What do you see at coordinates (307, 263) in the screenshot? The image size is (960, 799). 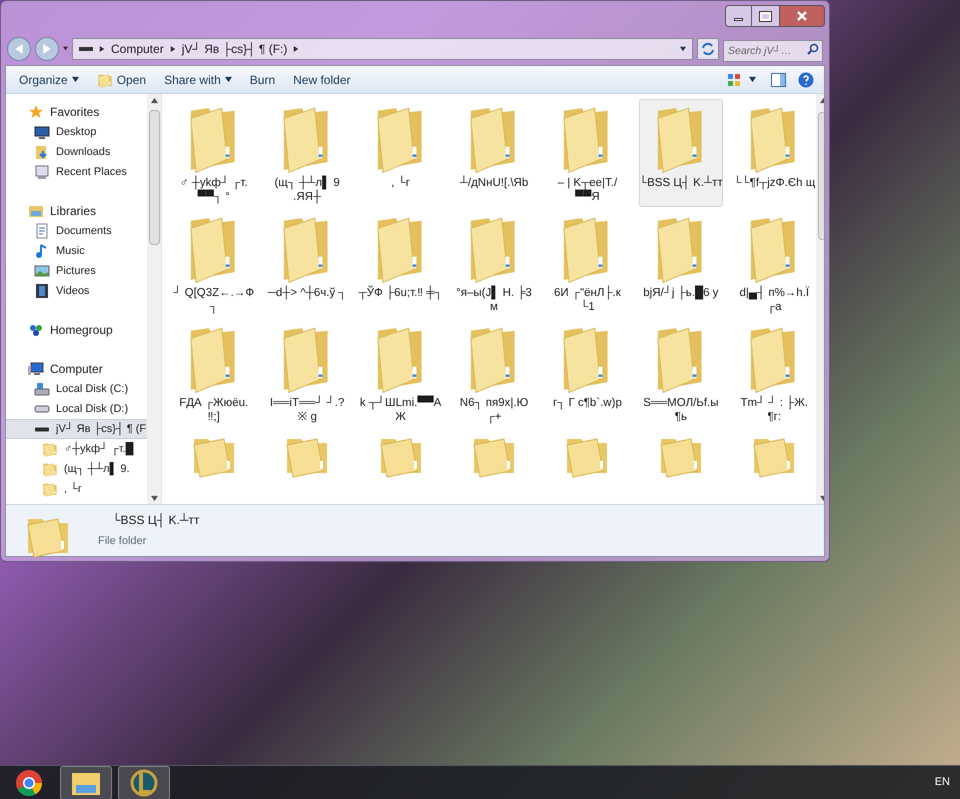 I see `folder-item: ─d┼> ^┼6ч.ў ┐` at bounding box center [307, 263].